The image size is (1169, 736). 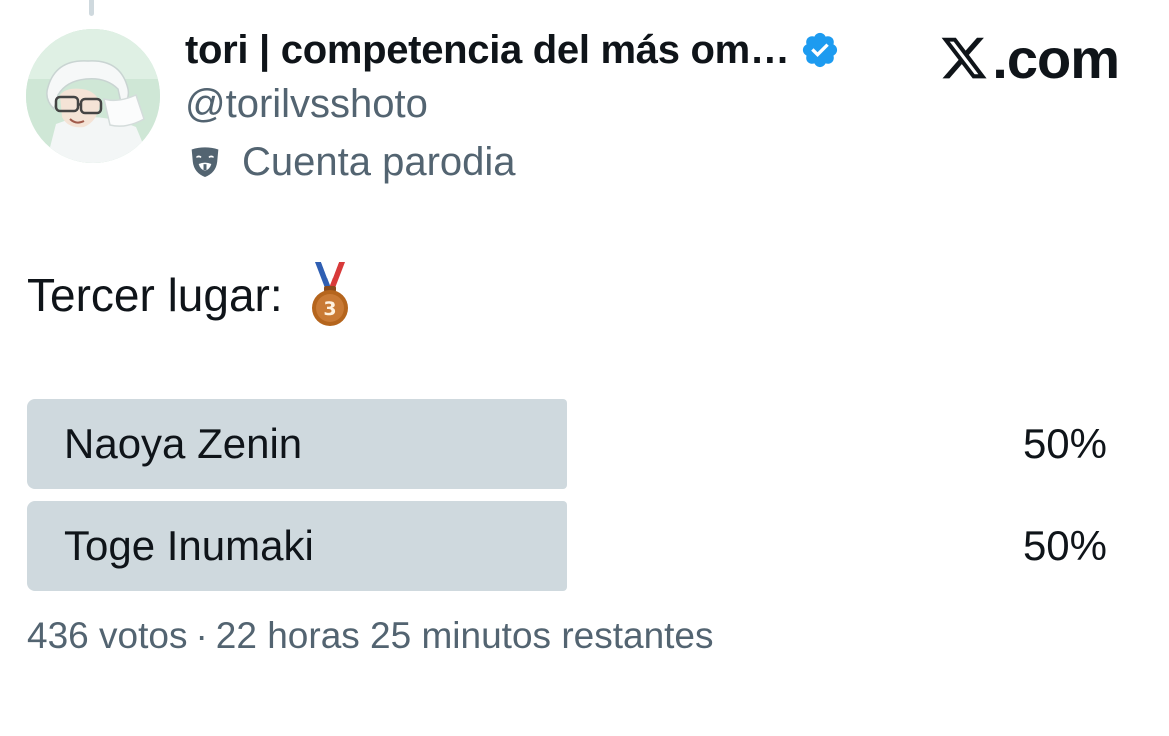 I want to click on tweet-text: Tercer lugar: 3, so click(x=191, y=295).